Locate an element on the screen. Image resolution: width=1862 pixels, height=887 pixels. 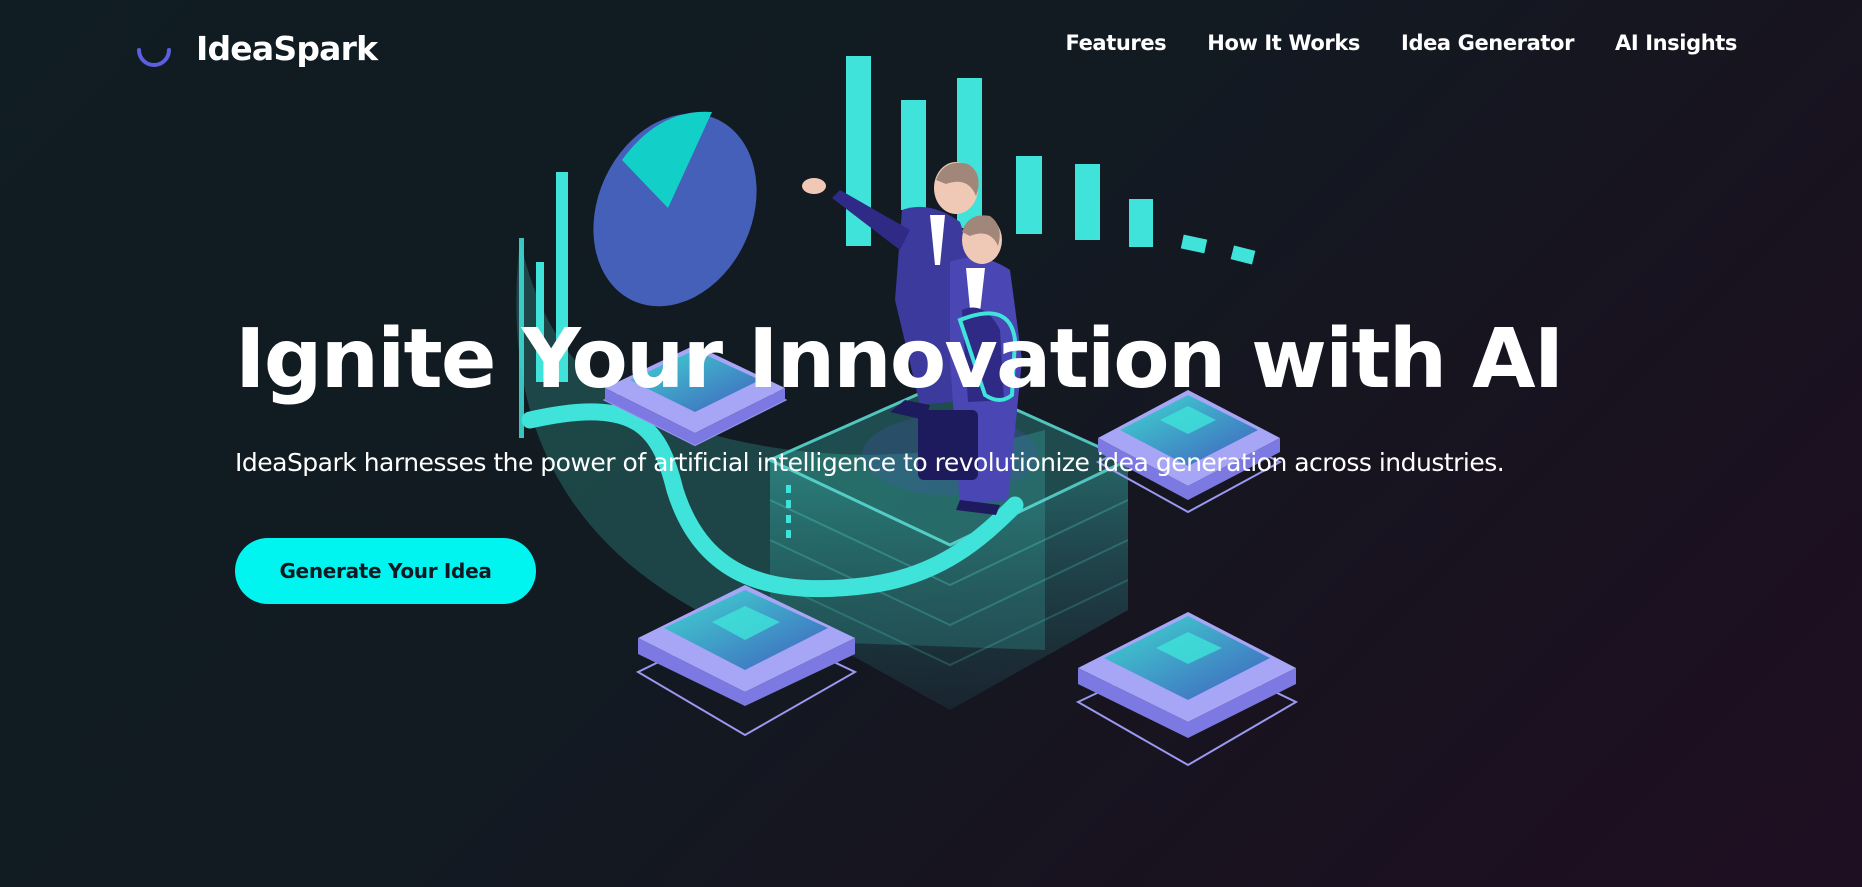
nav-link-features: Features is located at coordinates (1115, 43).